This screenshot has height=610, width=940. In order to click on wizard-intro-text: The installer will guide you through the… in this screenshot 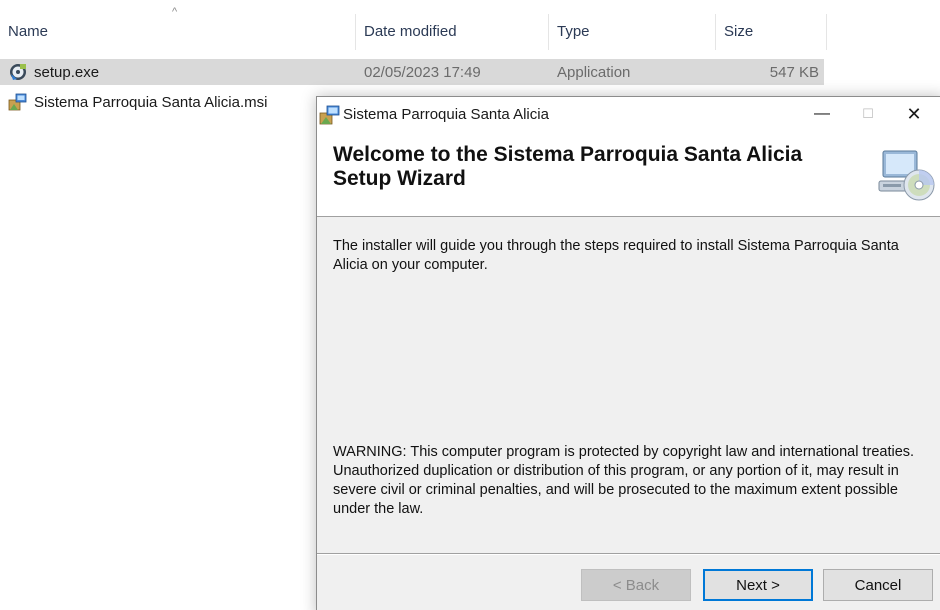, I will do `click(616, 255)`.